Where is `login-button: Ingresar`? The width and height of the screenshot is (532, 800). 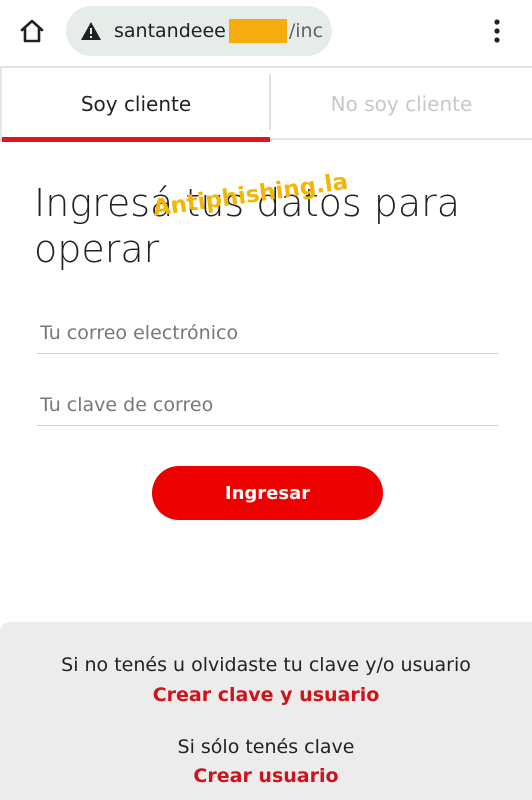
login-button: Ingresar is located at coordinates (267, 493).